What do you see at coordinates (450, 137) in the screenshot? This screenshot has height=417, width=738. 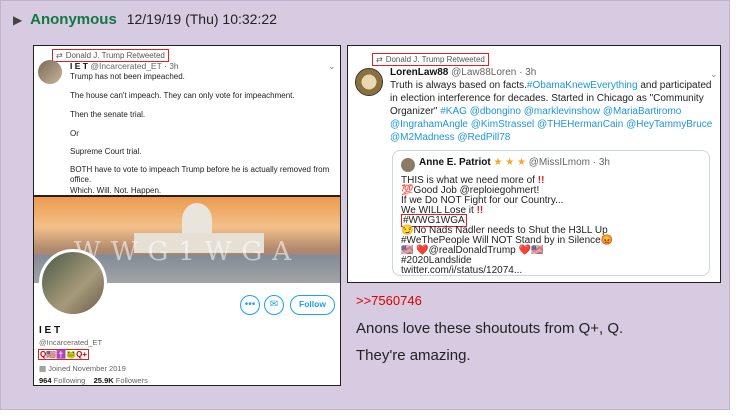 I see `mention-links: @M2Madness @RedPill78` at bounding box center [450, 137].